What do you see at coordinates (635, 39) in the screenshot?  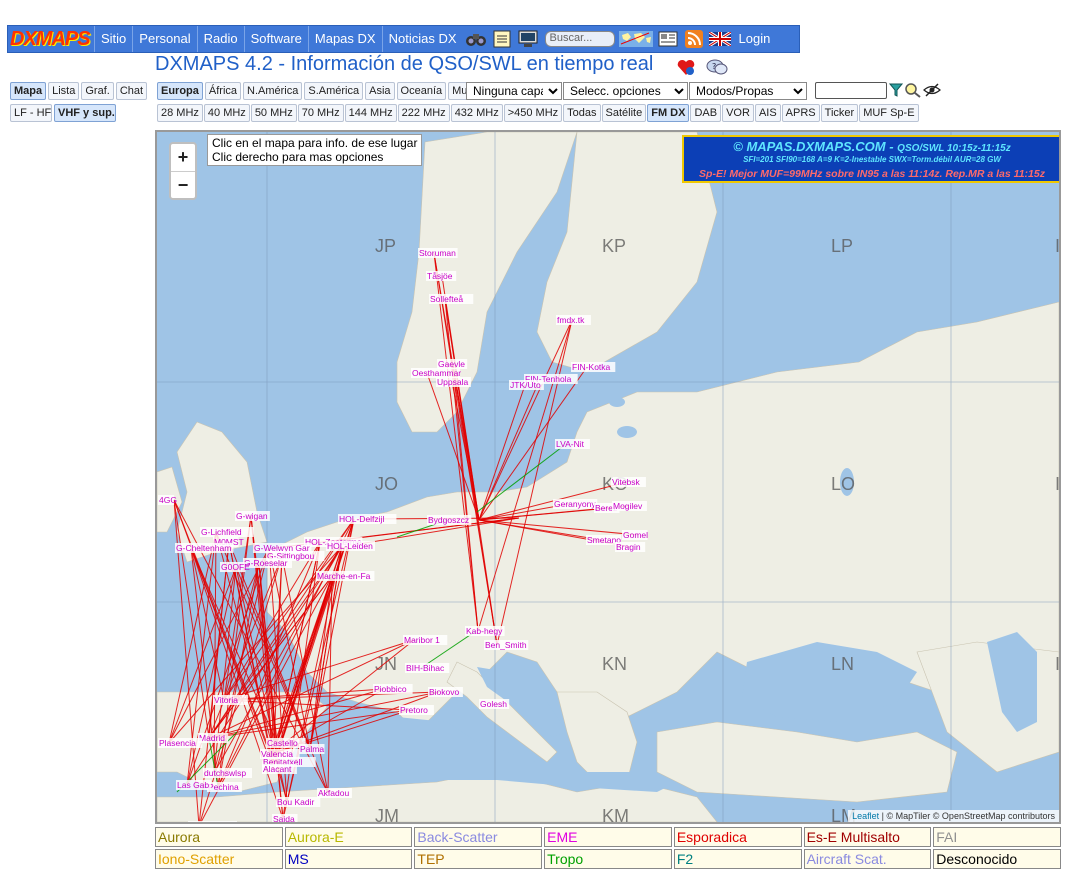 I see `world-map-icon` at bounding box center [635, 39].